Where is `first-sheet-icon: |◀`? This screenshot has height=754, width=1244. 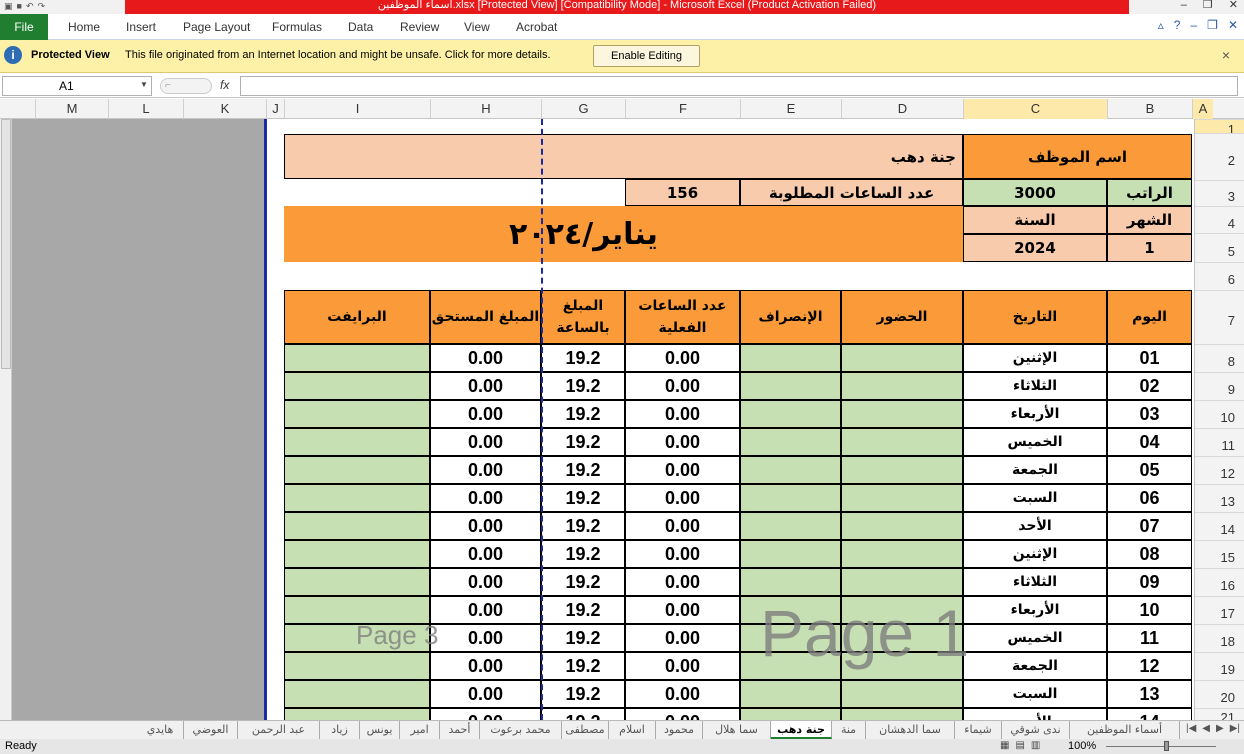 first-sheet-icon: |◀ is located at coordinates (1191, 728).